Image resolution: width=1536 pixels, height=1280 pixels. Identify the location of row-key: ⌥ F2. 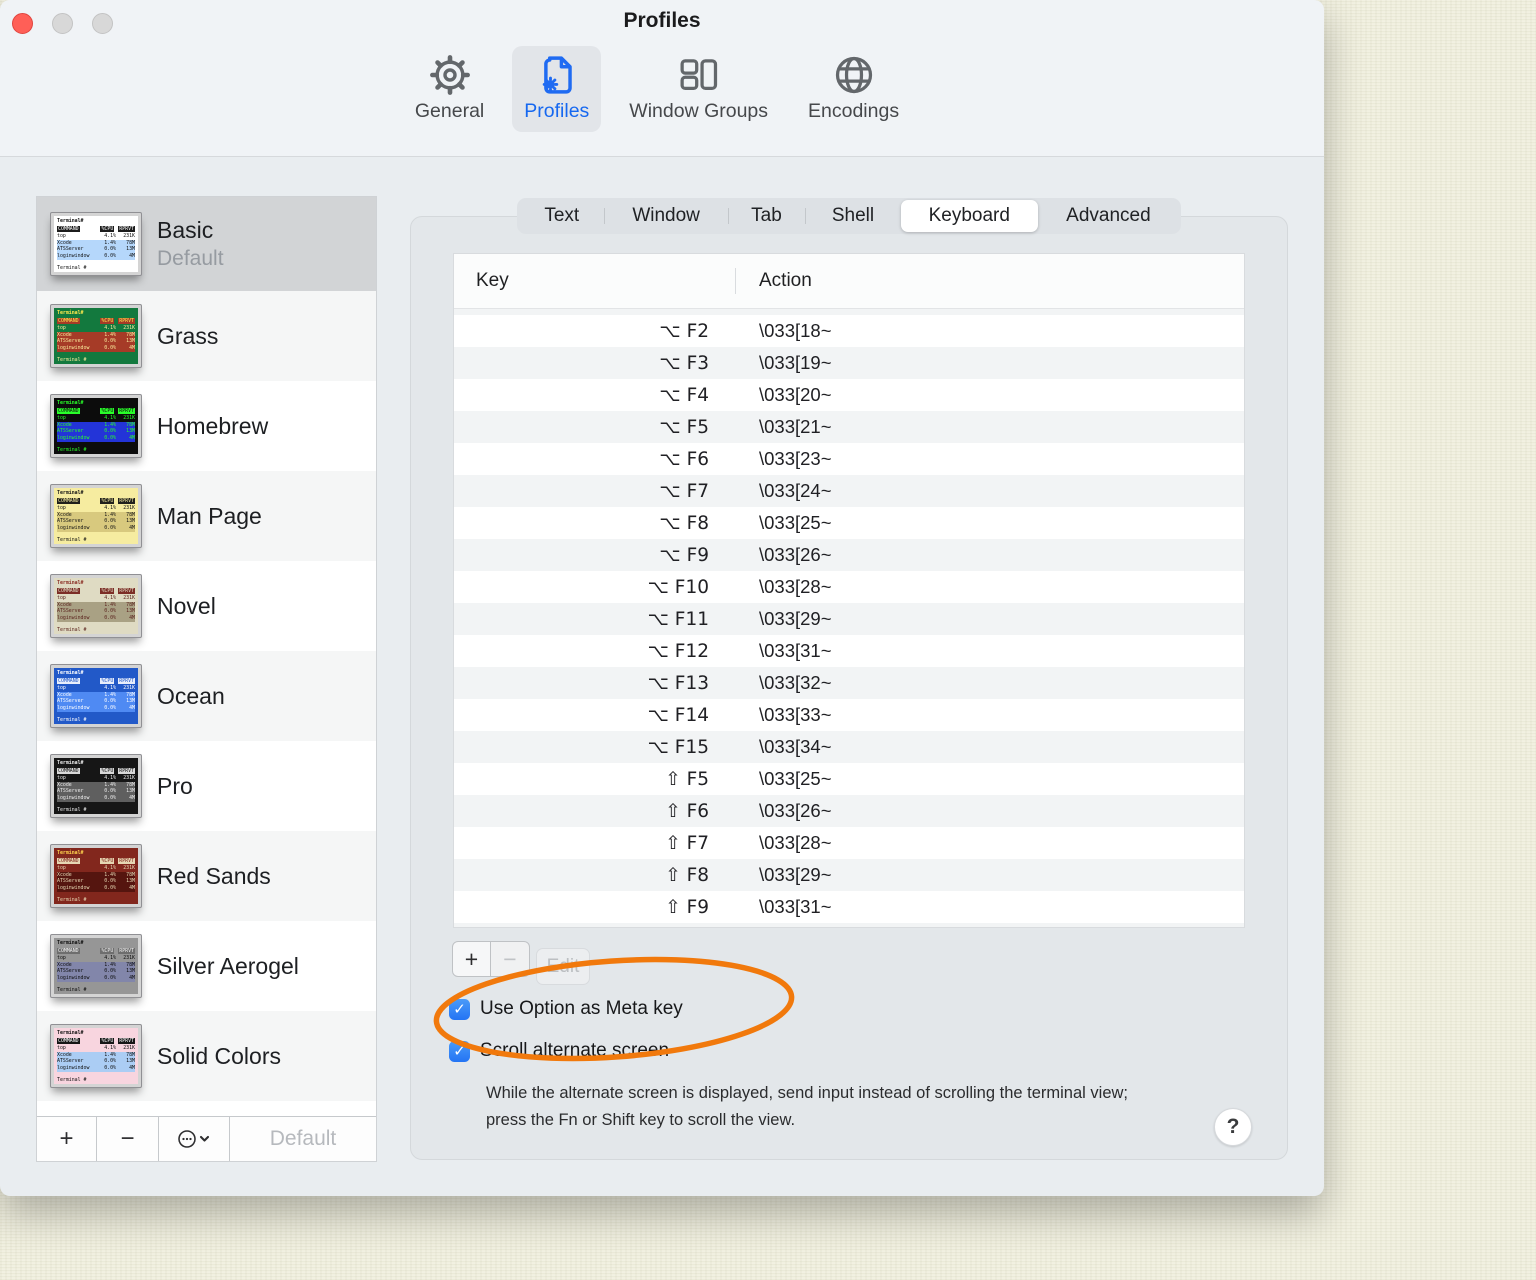
(684, 331).